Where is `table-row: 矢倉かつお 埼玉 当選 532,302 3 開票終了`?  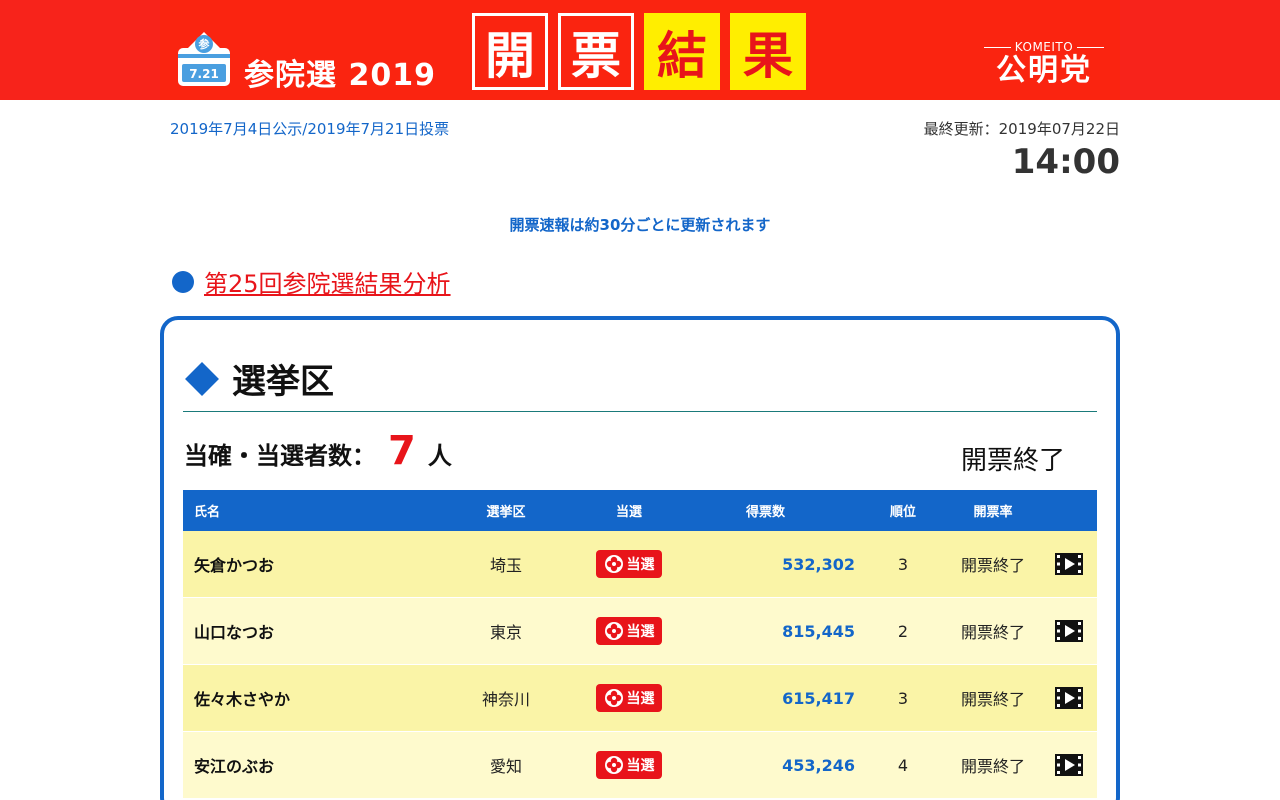
table-row: 矢倉かつお 埼玉 当選 532,302 3 開票終了 is located at coordinates (640, 564).